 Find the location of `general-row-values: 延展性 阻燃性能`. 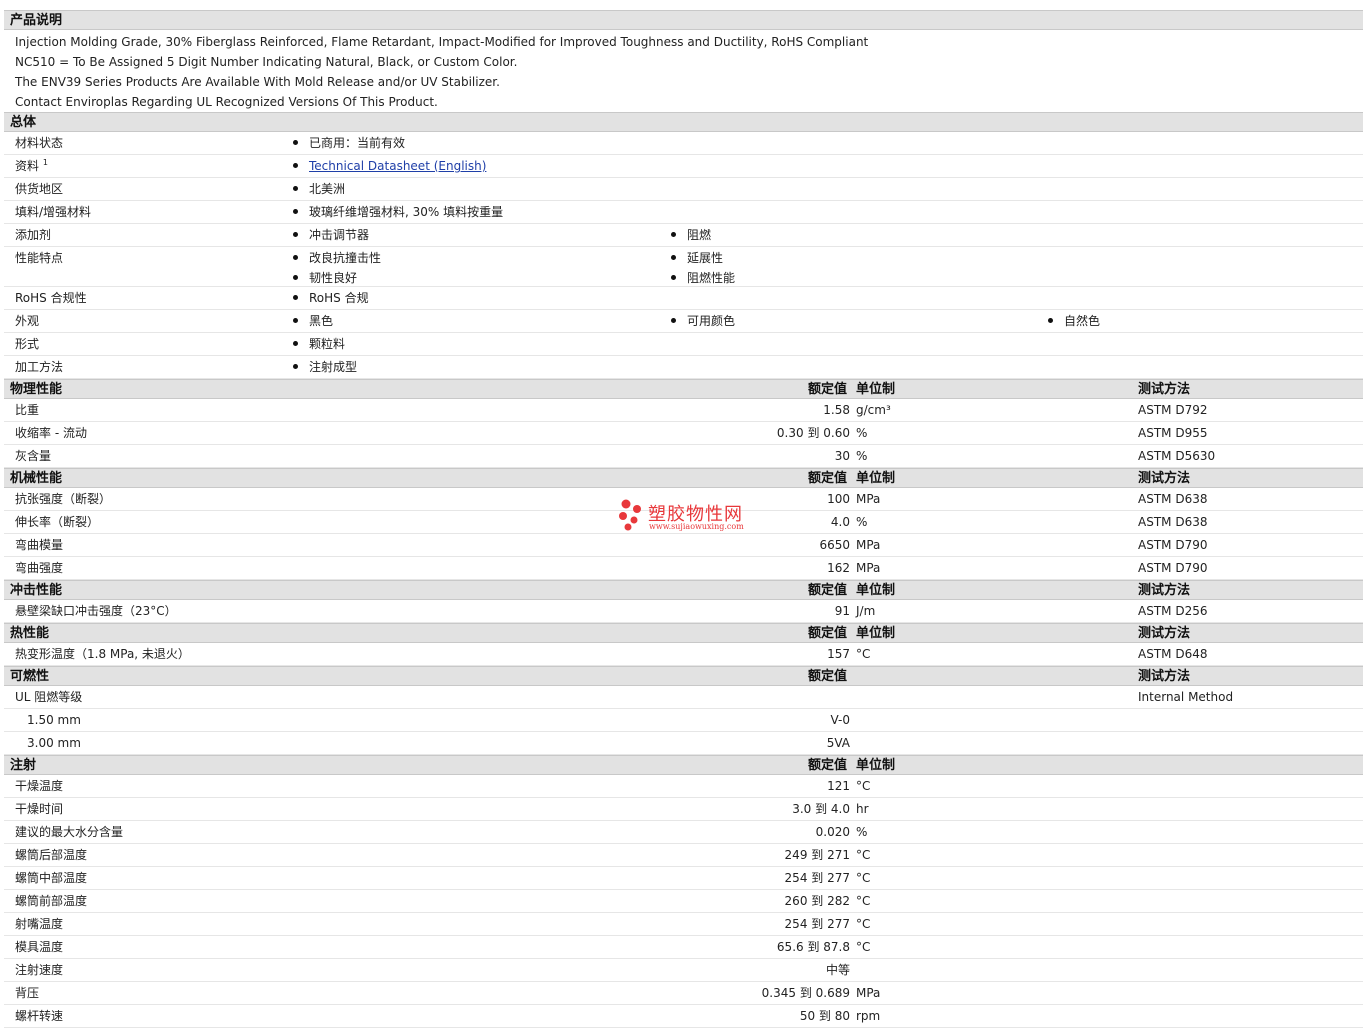

general-row-values: 延展性 阻燃性能 is located at coordinates (702, 268).